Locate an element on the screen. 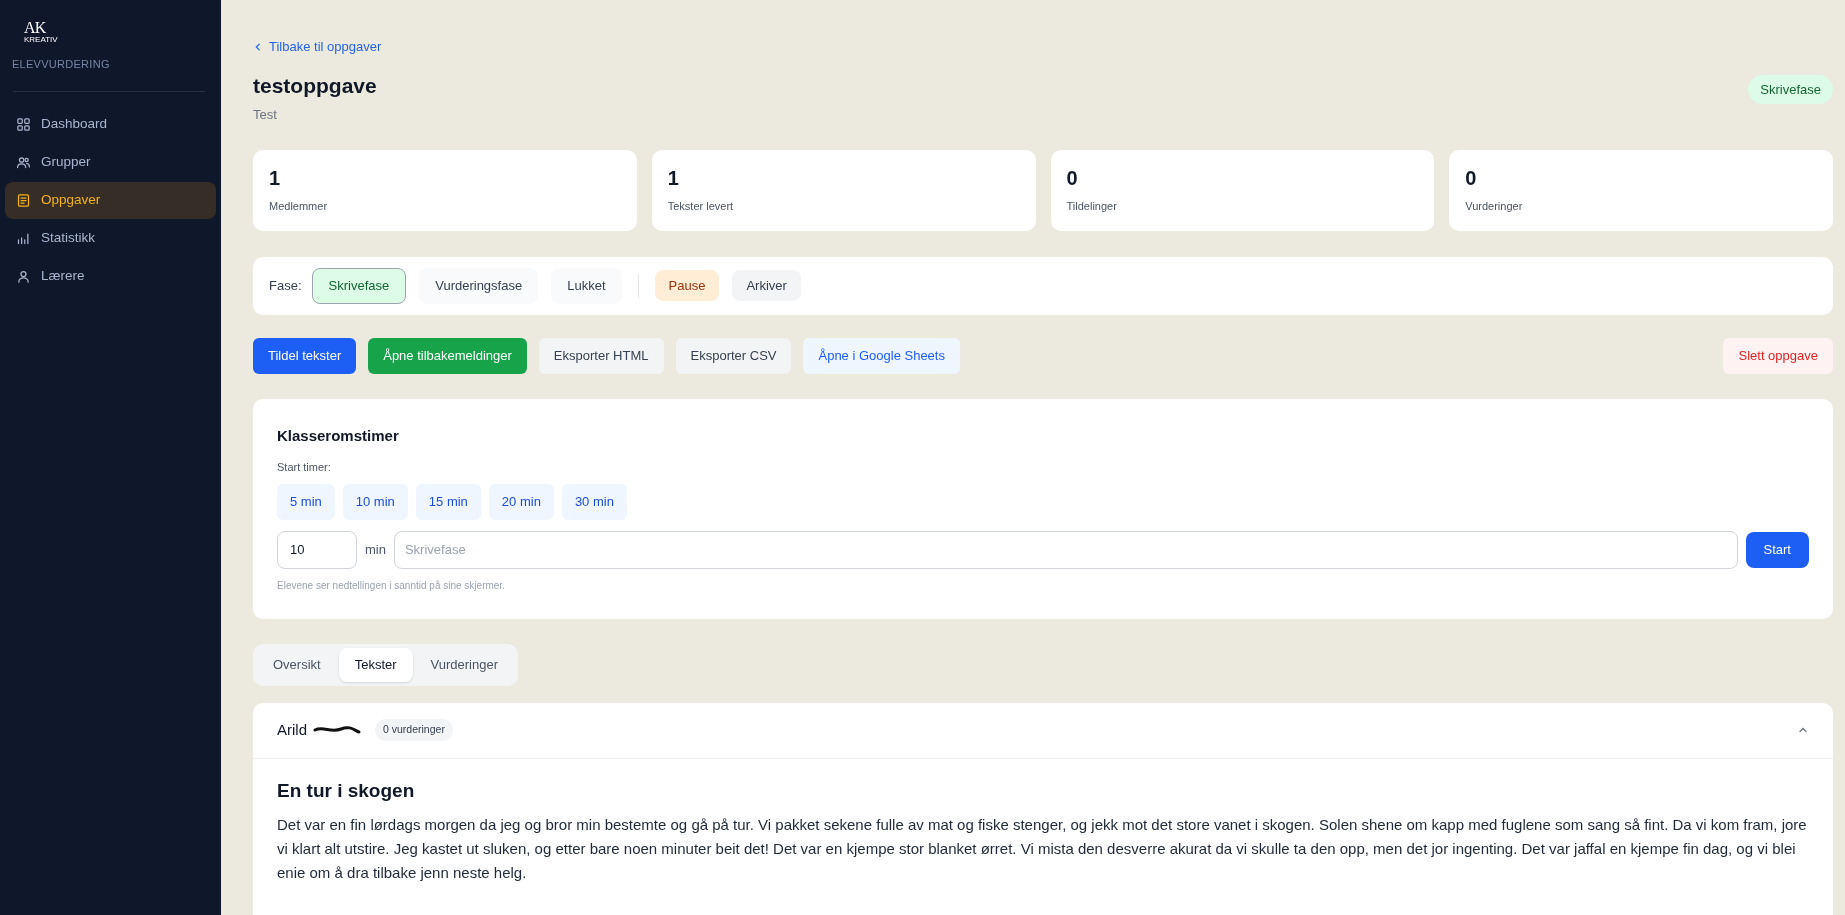 Image resolution: width=1845 pixels, height=915 pixels. archive-button: Arkiver is located at coordinates (766, 286).